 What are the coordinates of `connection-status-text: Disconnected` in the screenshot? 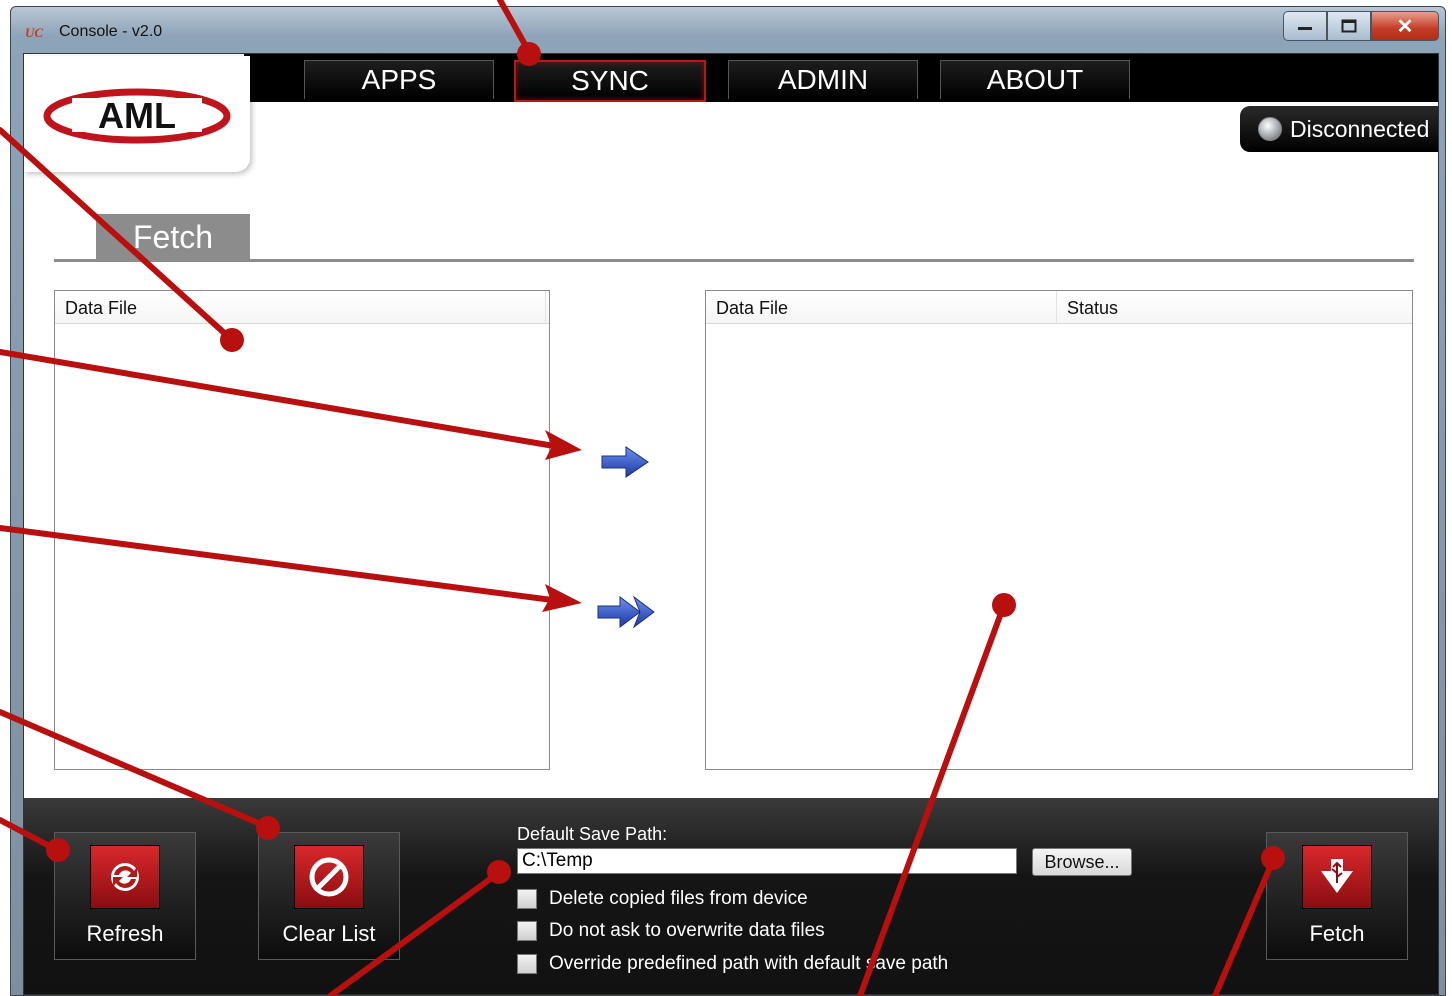 It's located at (1360, 128).